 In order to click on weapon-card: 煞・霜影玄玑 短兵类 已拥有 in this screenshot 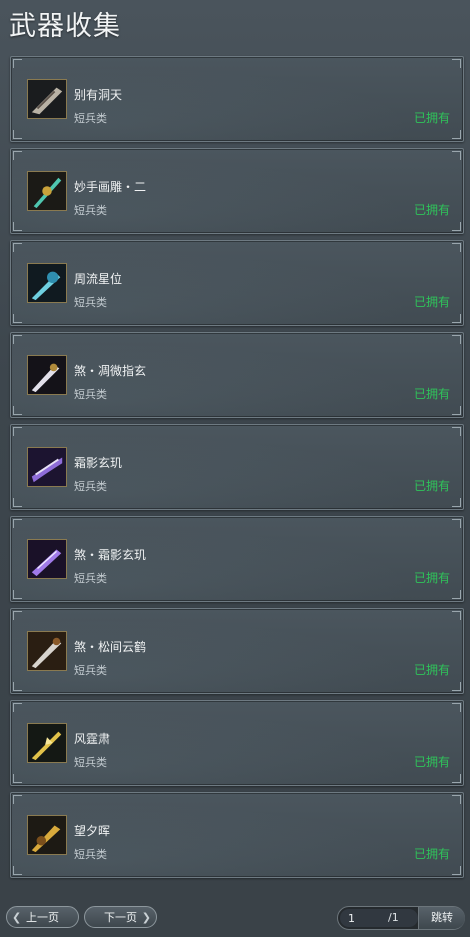, I will do `click(237, 559)`.